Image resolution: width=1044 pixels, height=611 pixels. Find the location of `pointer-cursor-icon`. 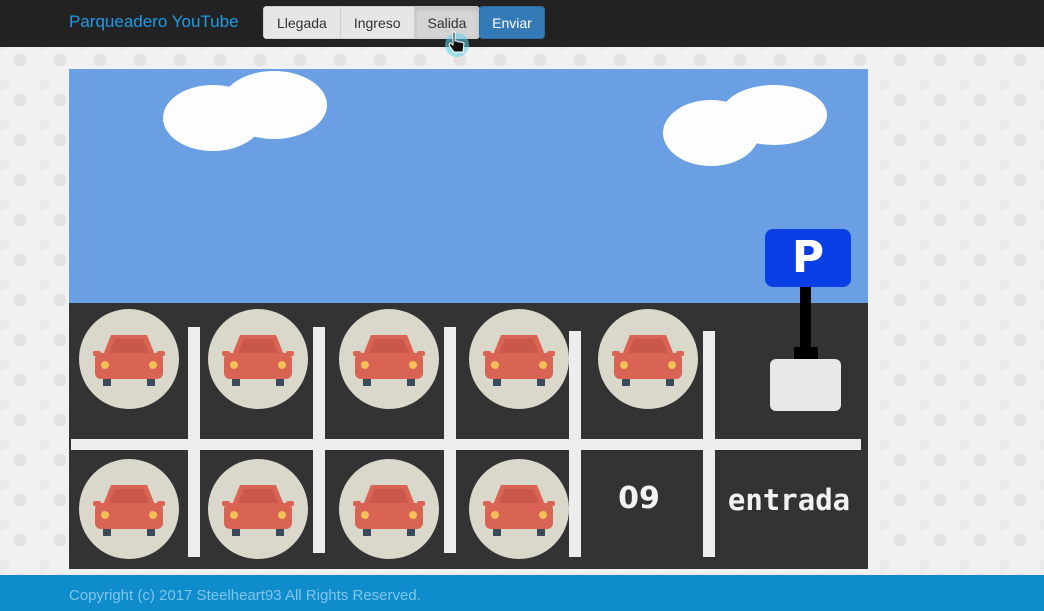

pointer-cursor-icon is located at coordinates (457, 44).